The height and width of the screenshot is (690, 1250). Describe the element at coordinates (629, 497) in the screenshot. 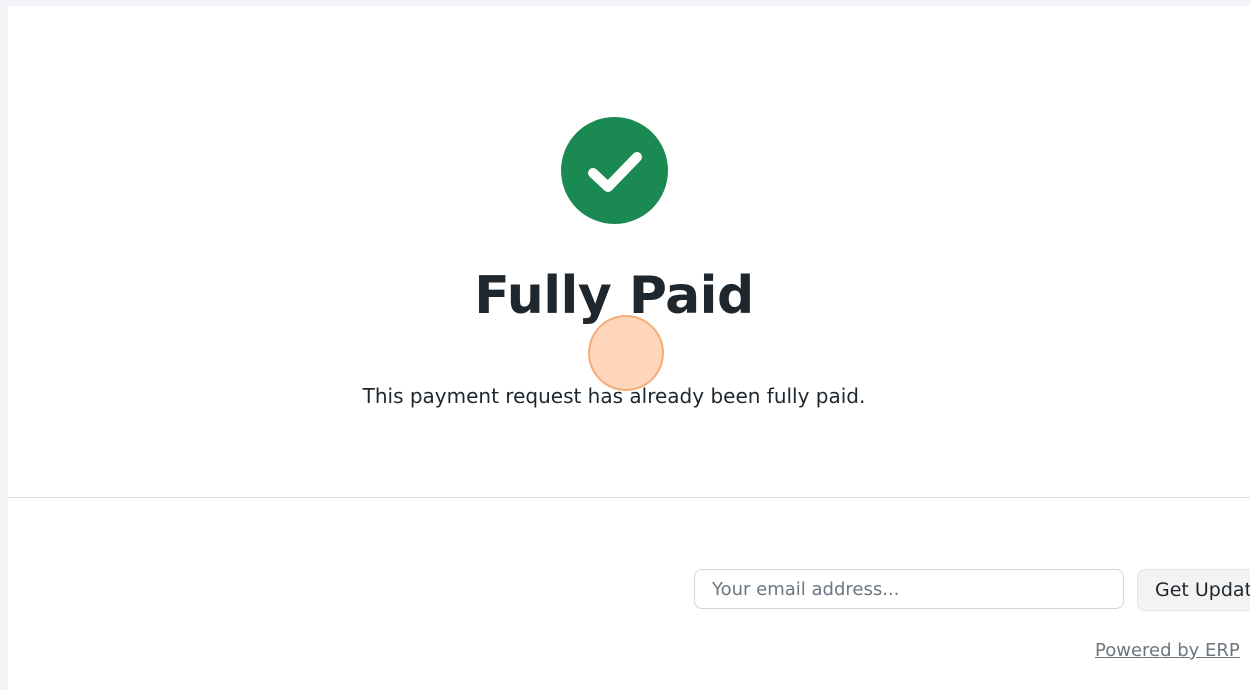

I see `footer-divider` at that location.